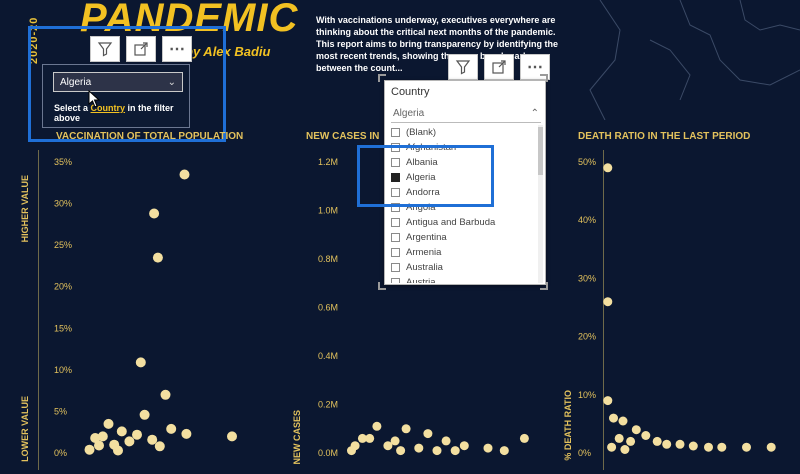 Image resolution: width=800 pixels, height=474 pixels. Describe the element at coordinates (63, 245) in the screenshot. I see `y-tick-label: 25%` at that location.